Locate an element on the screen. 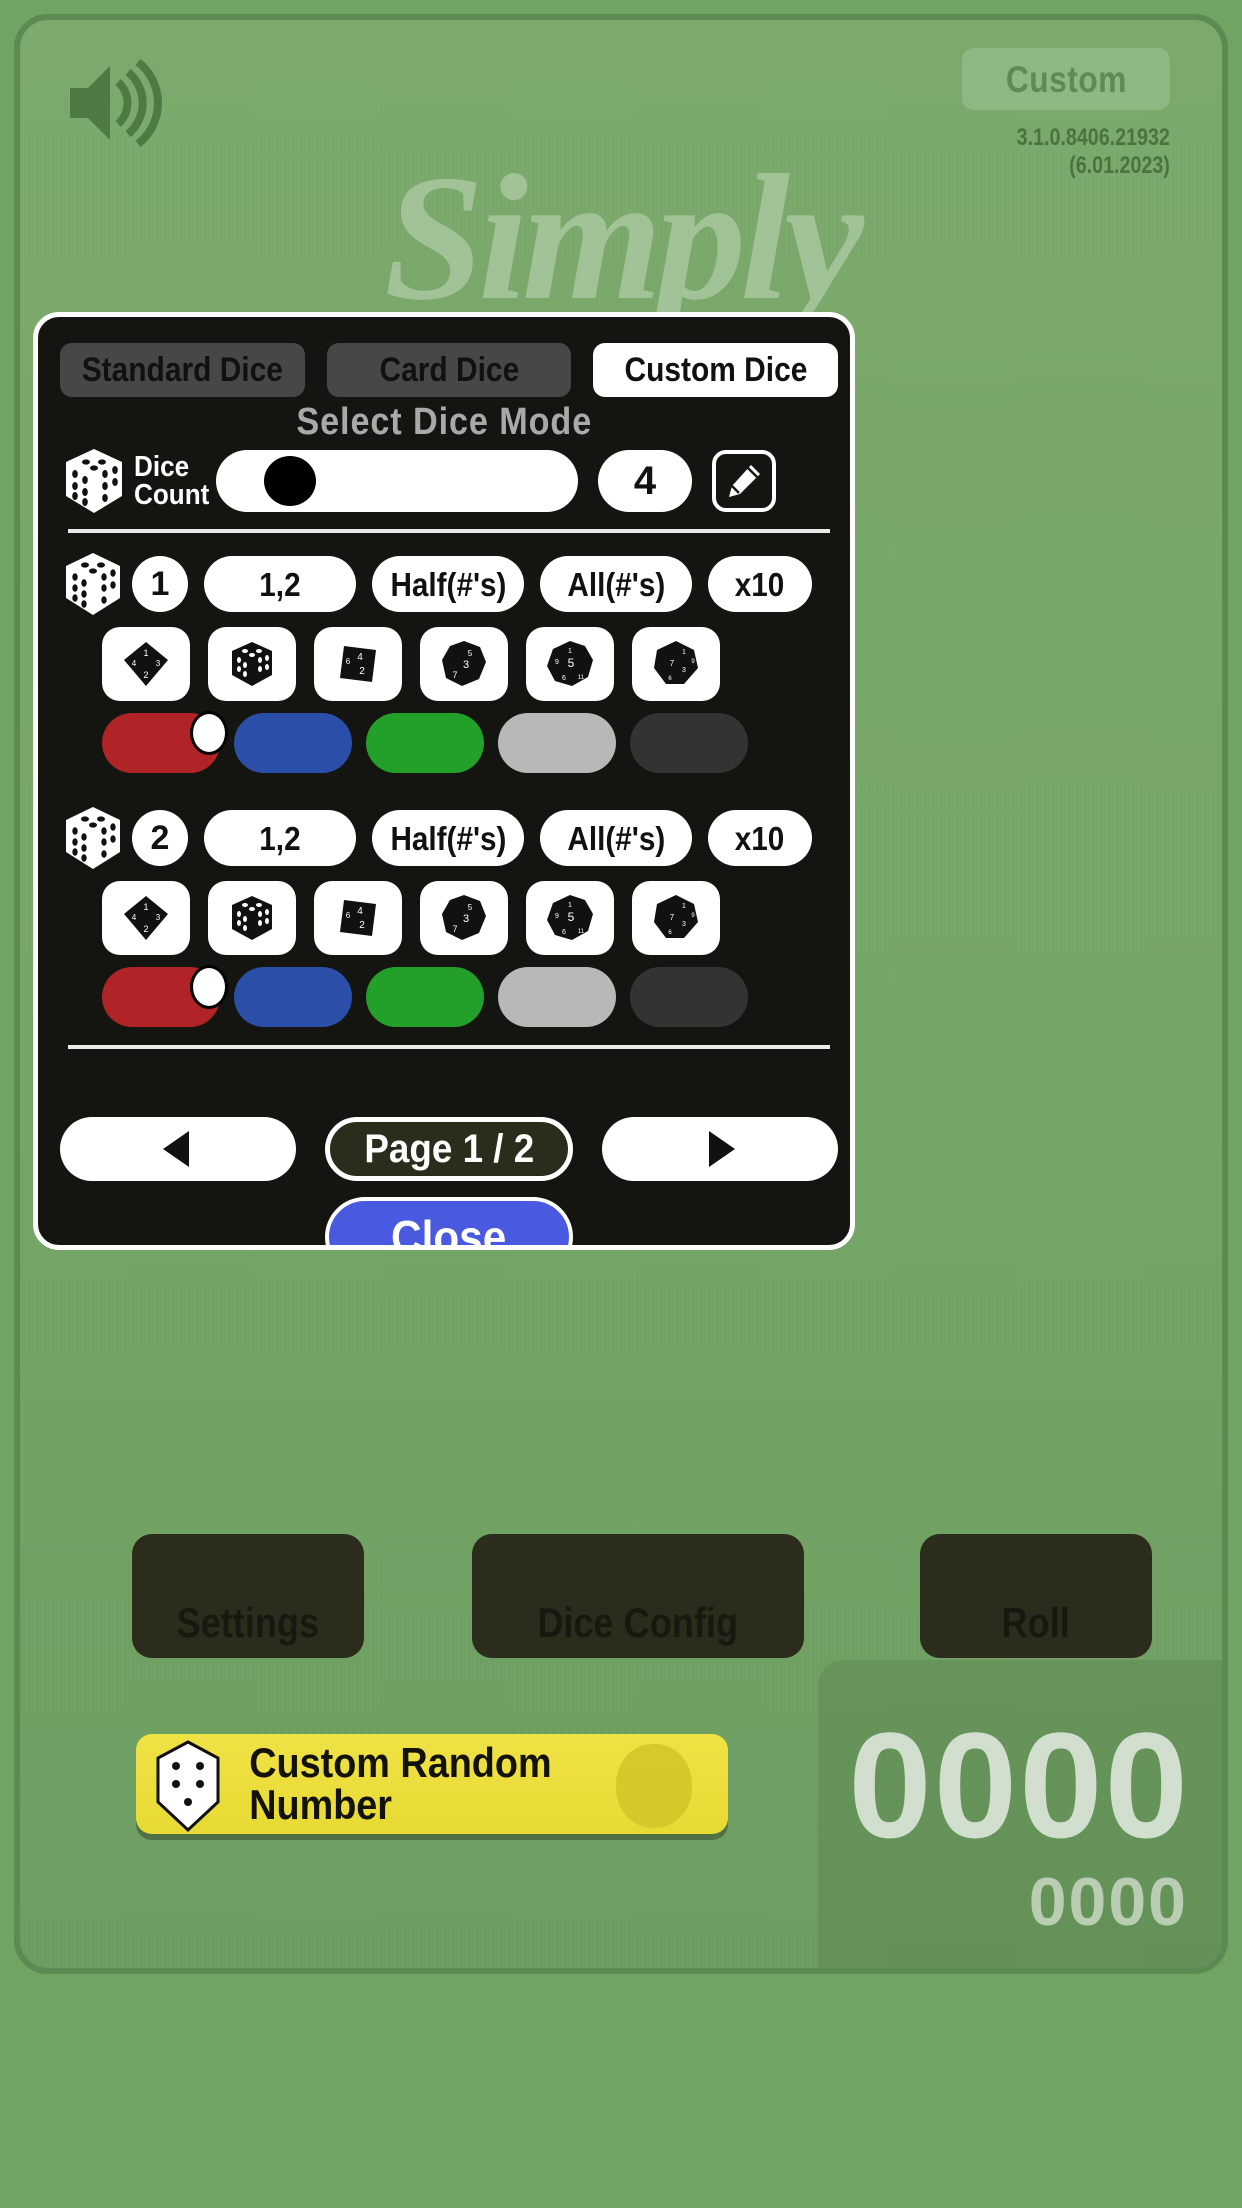  pagination-bar: Page 1 / 2 is located at coordinates (449, 1149).